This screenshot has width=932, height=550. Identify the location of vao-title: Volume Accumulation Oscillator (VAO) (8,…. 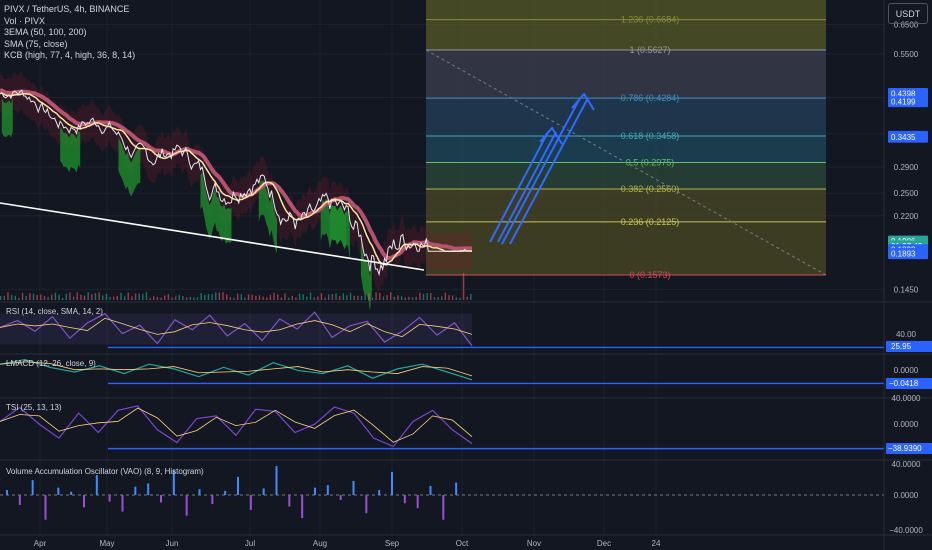
(105, 471).